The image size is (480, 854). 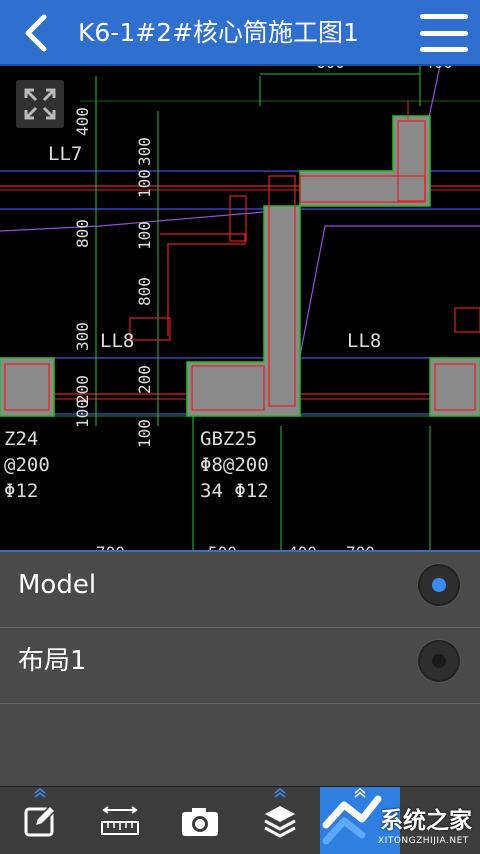 I want to click on radio-unselected-icon, so click(x=439, y=661).